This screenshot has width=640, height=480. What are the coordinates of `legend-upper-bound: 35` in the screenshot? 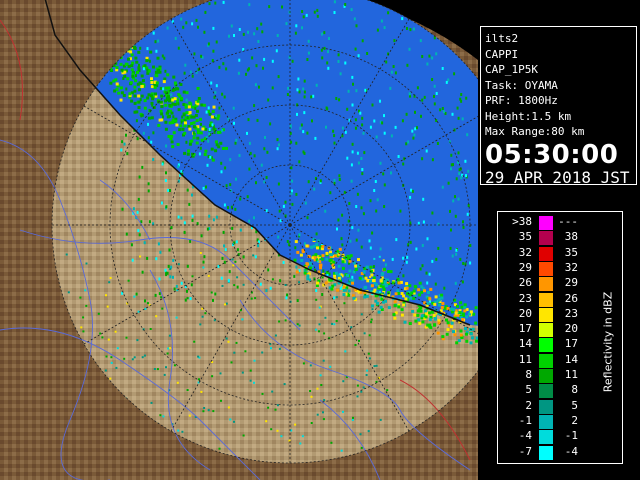 It's located at (571, 252).